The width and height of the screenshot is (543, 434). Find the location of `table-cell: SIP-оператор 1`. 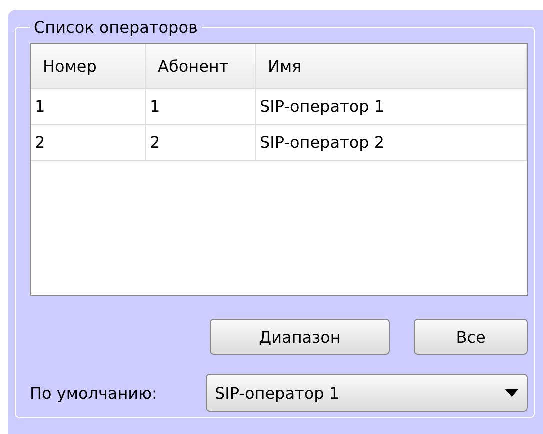

table-cell: SIP-оператор 1 is located at coordinates (391, 107).